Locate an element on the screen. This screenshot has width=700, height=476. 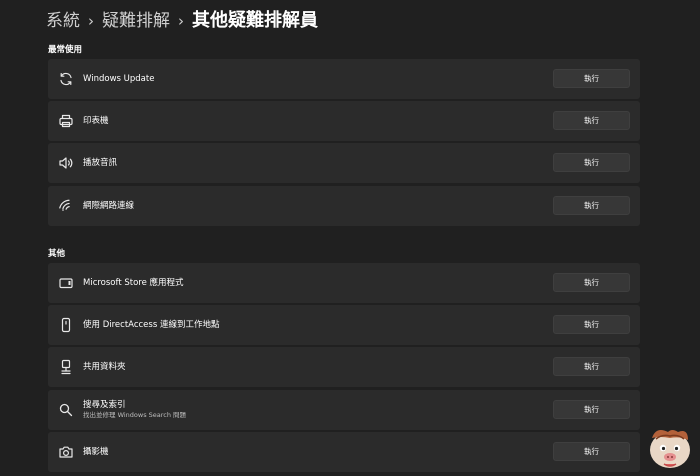
troubleshooter-row-audio: 播放音訊 執行 is located at coordinates (344, 163).